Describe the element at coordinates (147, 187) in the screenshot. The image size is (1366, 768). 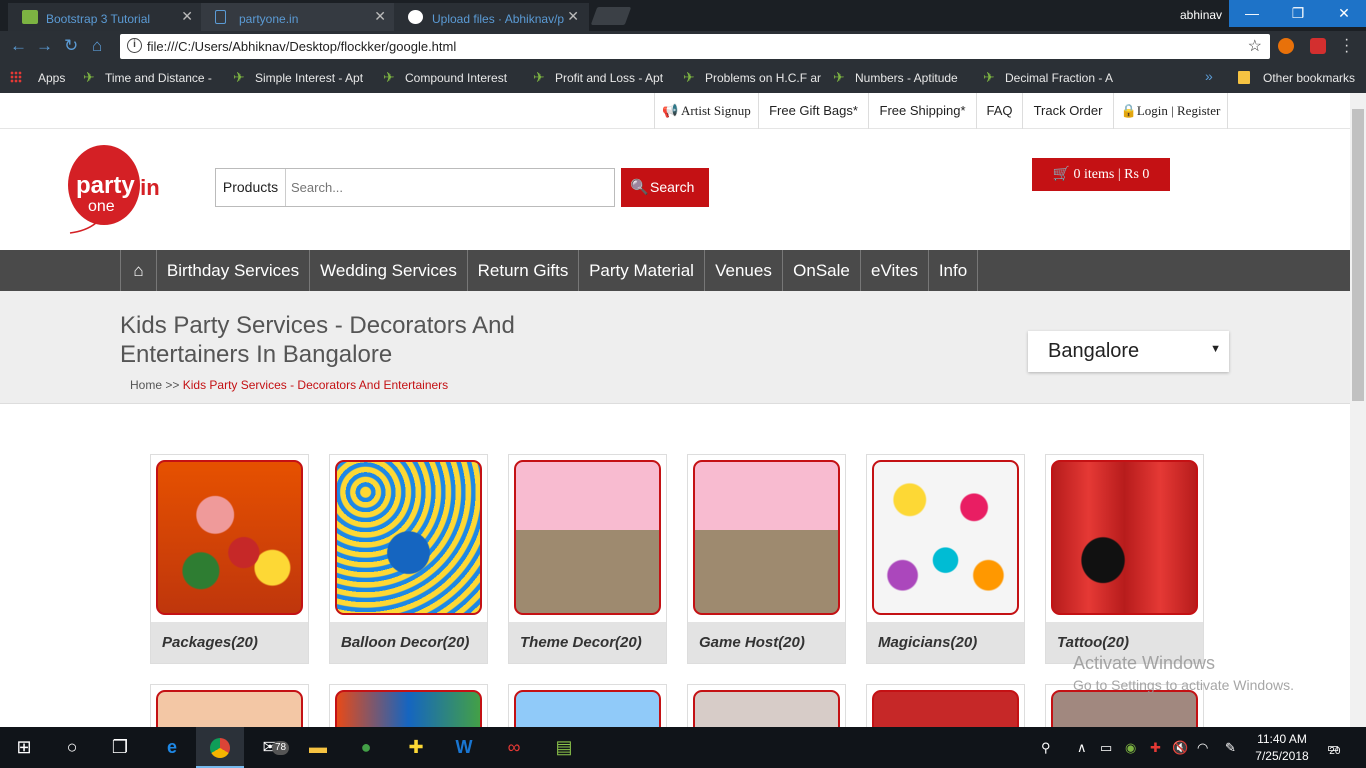
I see `svg-text: .in` at that location.